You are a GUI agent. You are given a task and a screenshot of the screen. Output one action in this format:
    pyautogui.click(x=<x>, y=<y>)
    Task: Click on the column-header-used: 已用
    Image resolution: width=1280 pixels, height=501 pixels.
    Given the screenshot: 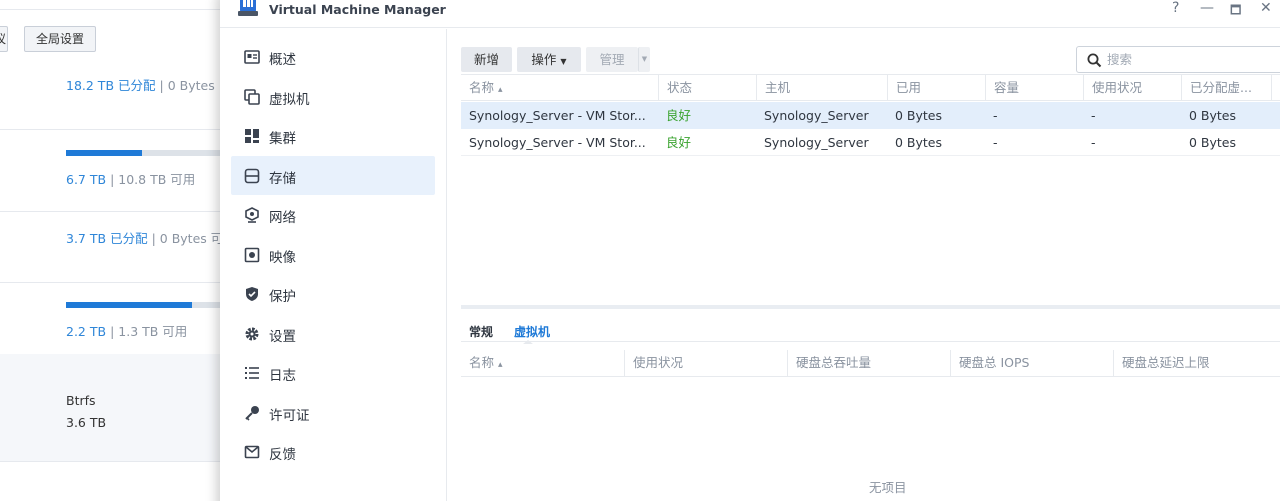 What is the action you would take?
    pyautogui.click(x=936, y=88)
    